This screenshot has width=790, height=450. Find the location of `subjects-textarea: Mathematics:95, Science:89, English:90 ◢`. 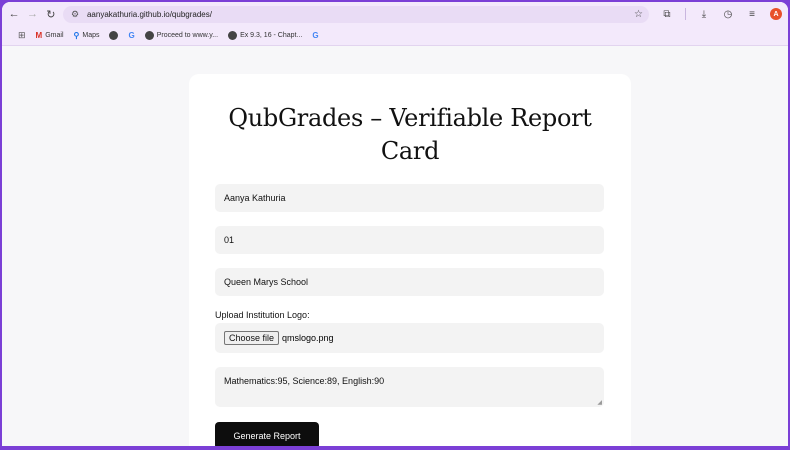

subjects-textarea: Mathematics:95, Science:89, English:90 ◢ is located at coordinates (409, 387).